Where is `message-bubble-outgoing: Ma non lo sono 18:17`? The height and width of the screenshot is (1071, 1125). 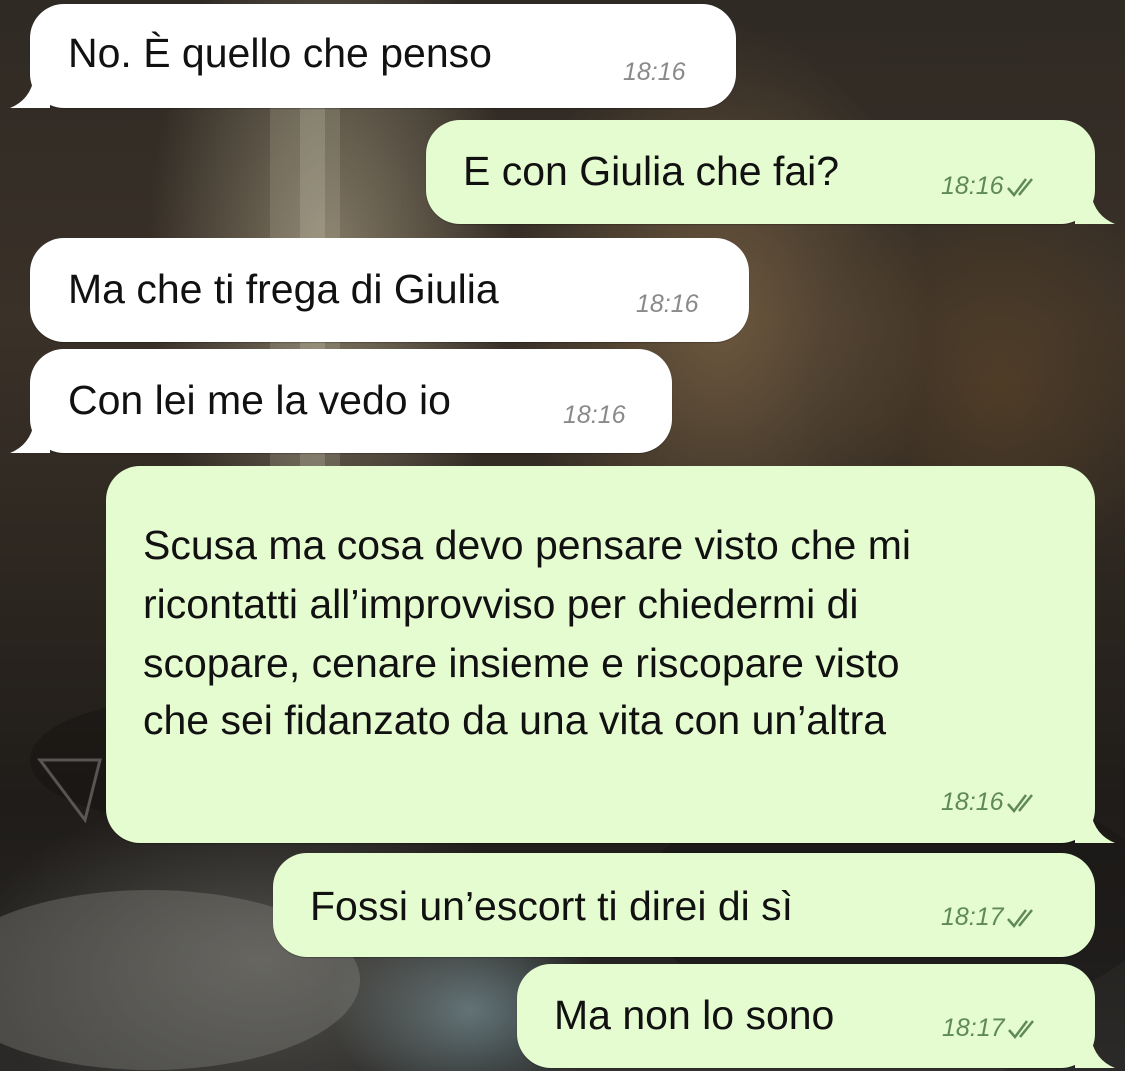
message-bubble-outgoing: Ma non lo sono 18:17 is located at coordinates (816, 1016).